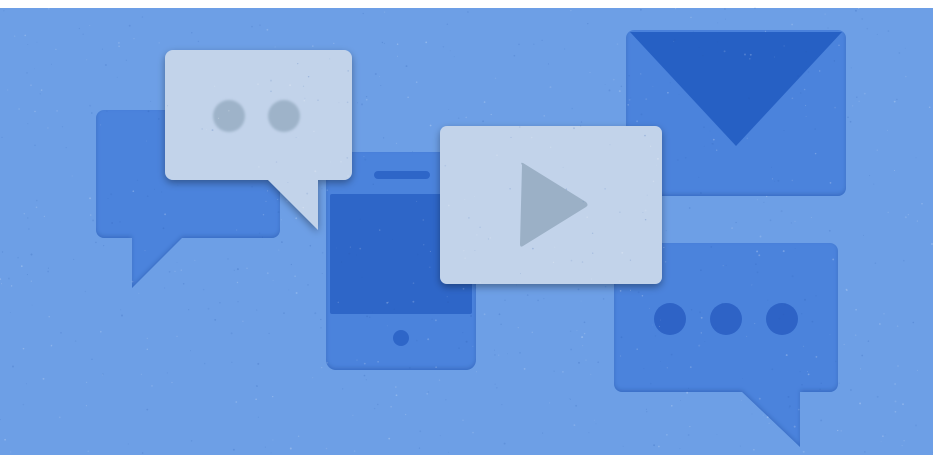 The width and height of the screenshot is (933, 463). I want to click on ellipsis-dot, so click(670, 319).